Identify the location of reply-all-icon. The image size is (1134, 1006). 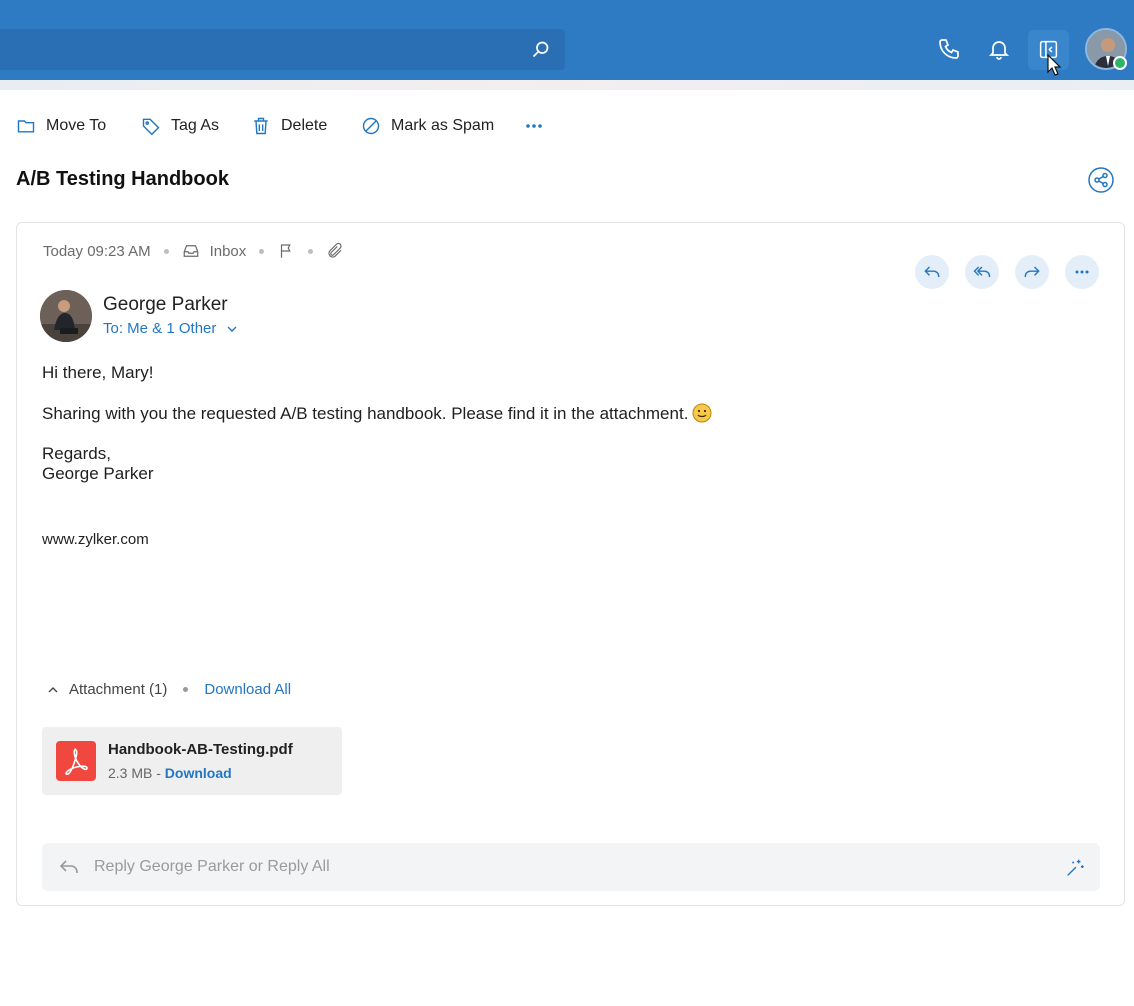
(982, 271).